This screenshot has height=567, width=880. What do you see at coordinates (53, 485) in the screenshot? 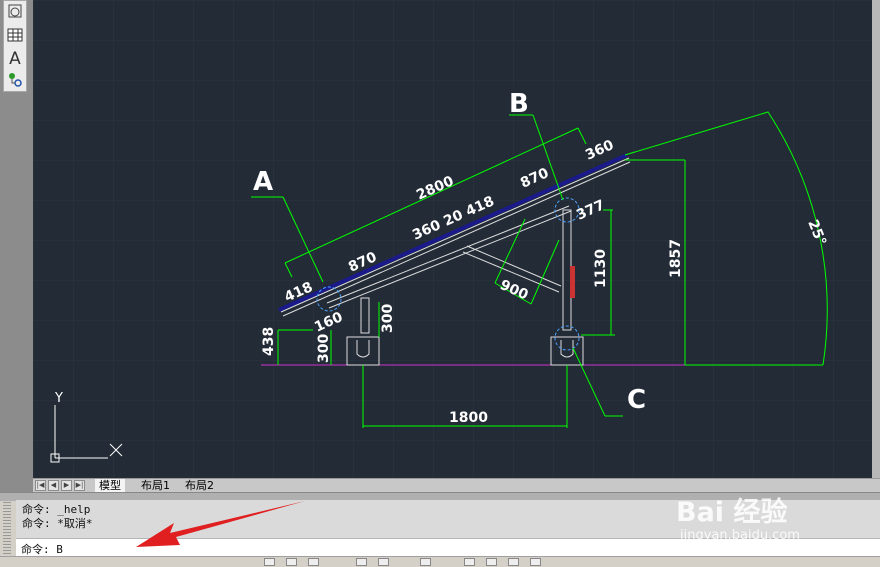
I see `prev-tab-button: ◀` at bounding box center [53, 485].